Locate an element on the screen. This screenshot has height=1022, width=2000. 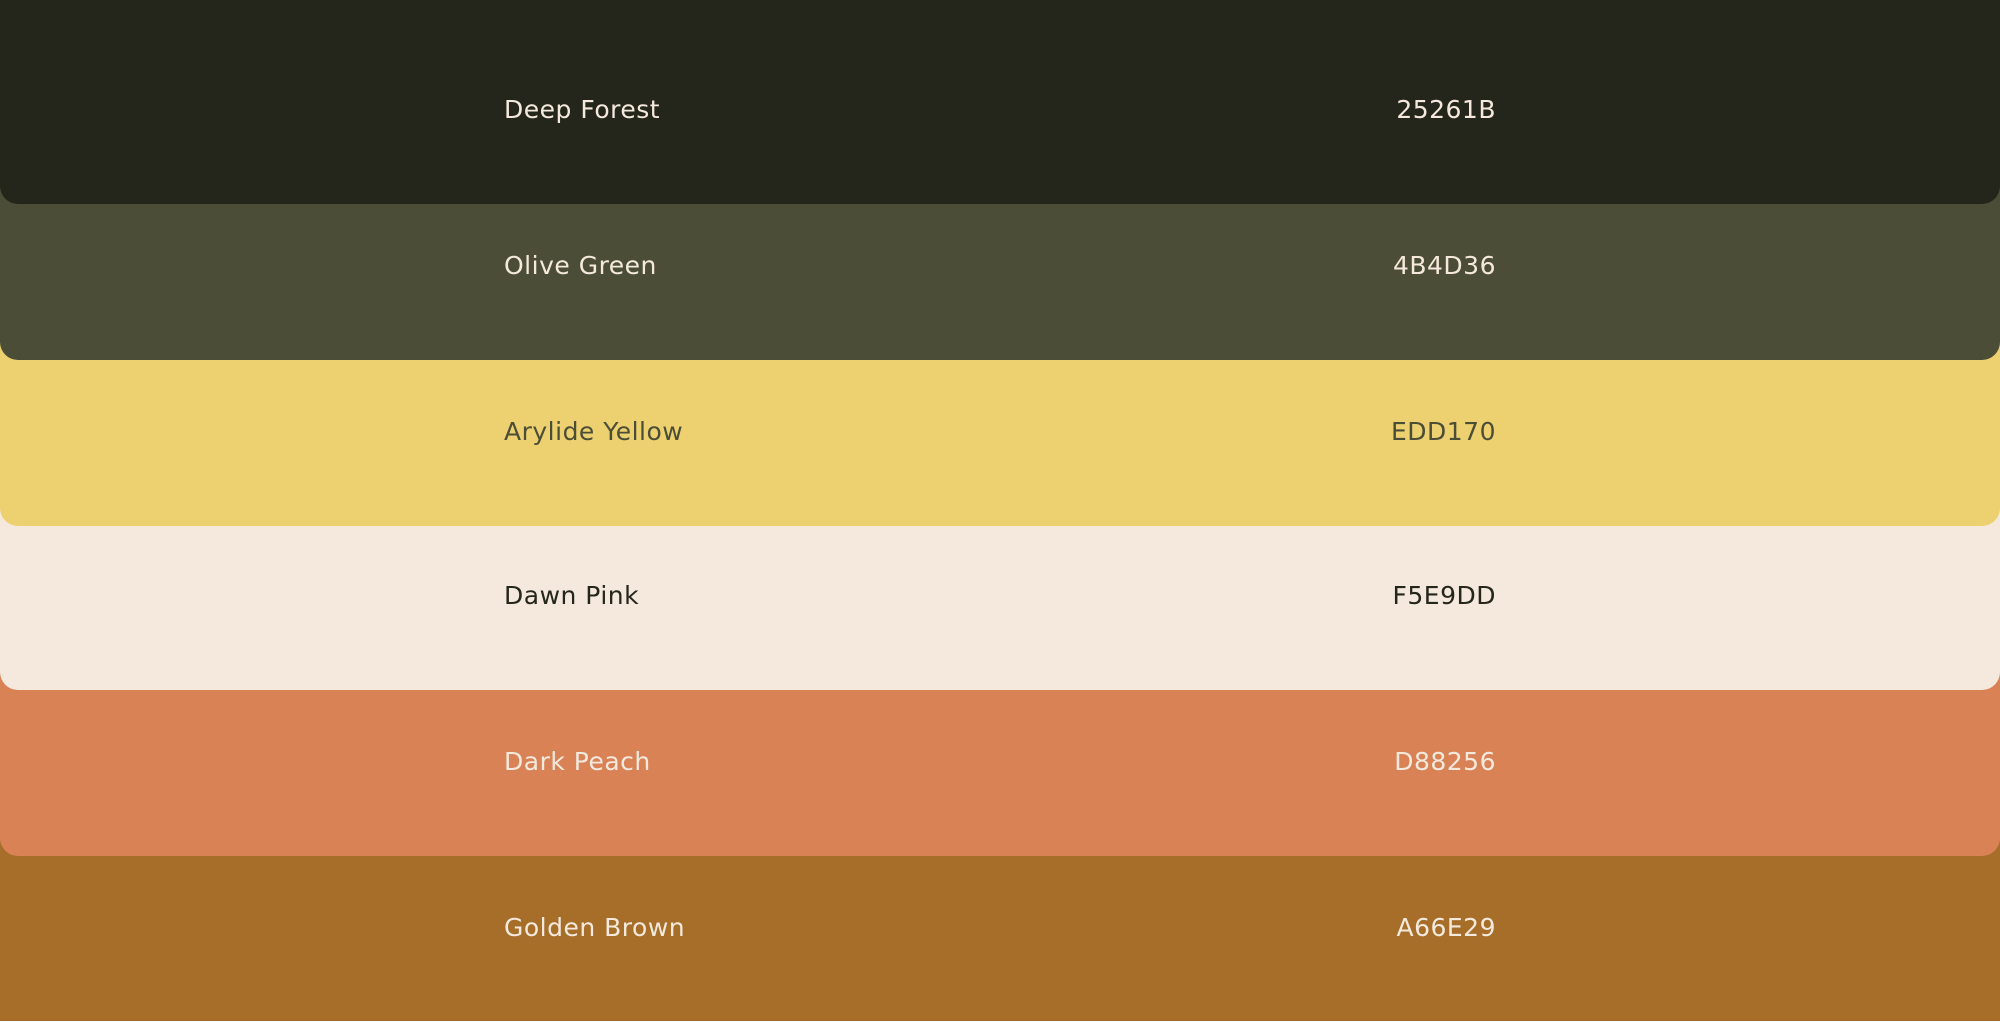
swatch-hex-code: EDD170 is located at coordinates (1443, 431).